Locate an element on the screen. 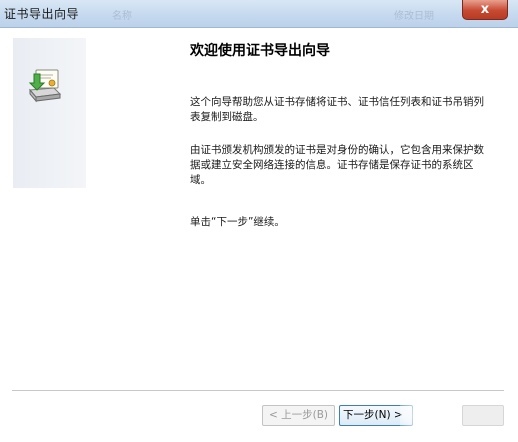 This screenshot has width=518, height=442. close-icon: x is located at coordinates (485, 9).